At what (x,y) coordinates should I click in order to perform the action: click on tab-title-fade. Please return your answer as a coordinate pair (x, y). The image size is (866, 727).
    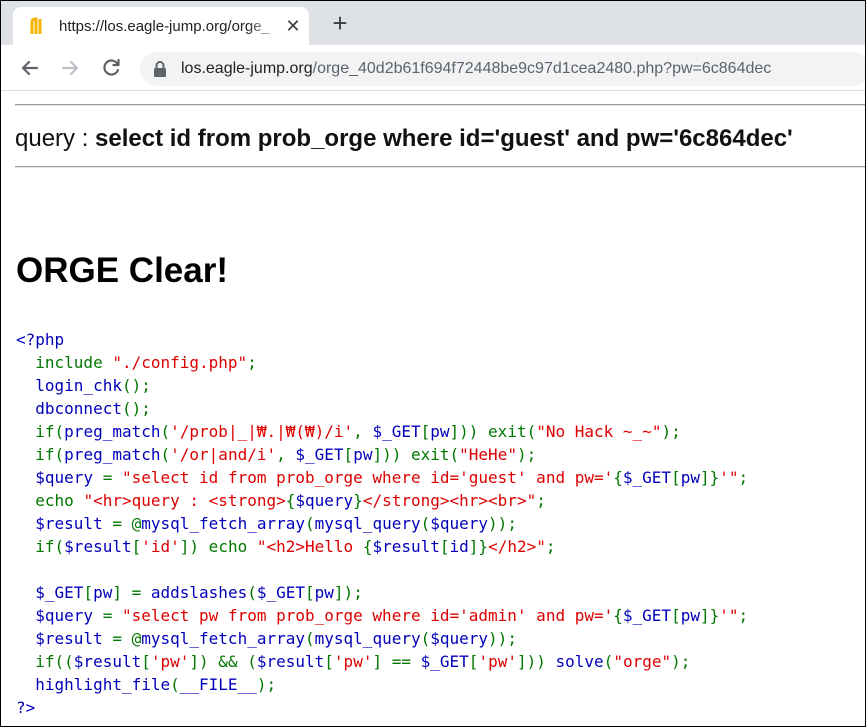
    Looking at the image, I should click on (263, 27).